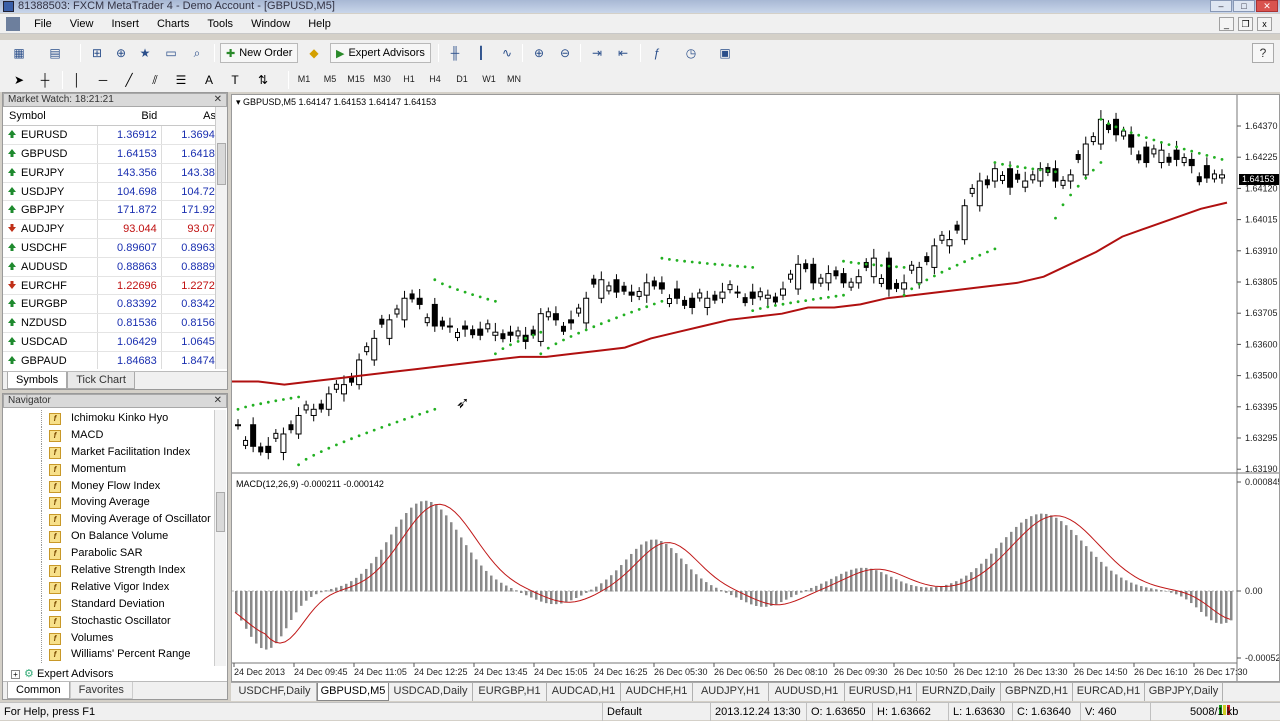 This screenshot has width=1280, height=721. I want to click on menu-insert: Insert, so click(125, 24).